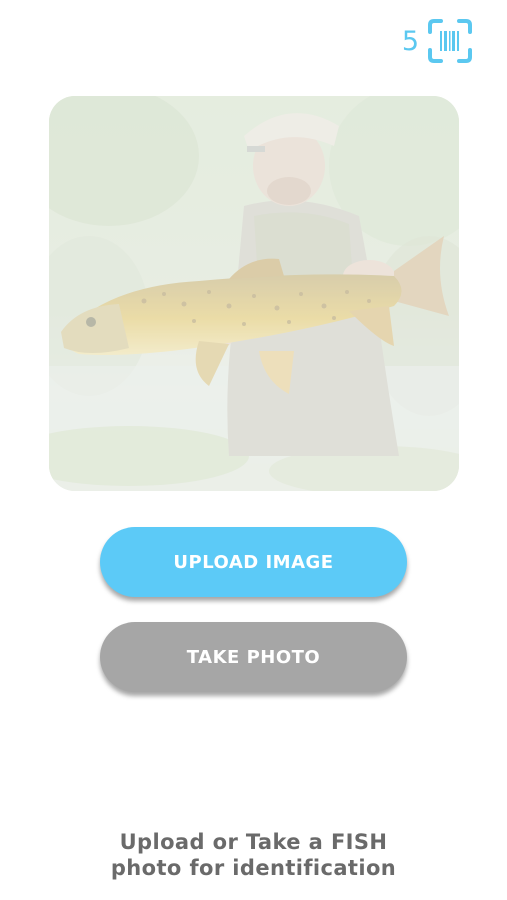 This screenshot has height=900, width=507. Describe the element at coordinates (450, 41) in the screenshot. I see `barcode-scan-icon` at that location.